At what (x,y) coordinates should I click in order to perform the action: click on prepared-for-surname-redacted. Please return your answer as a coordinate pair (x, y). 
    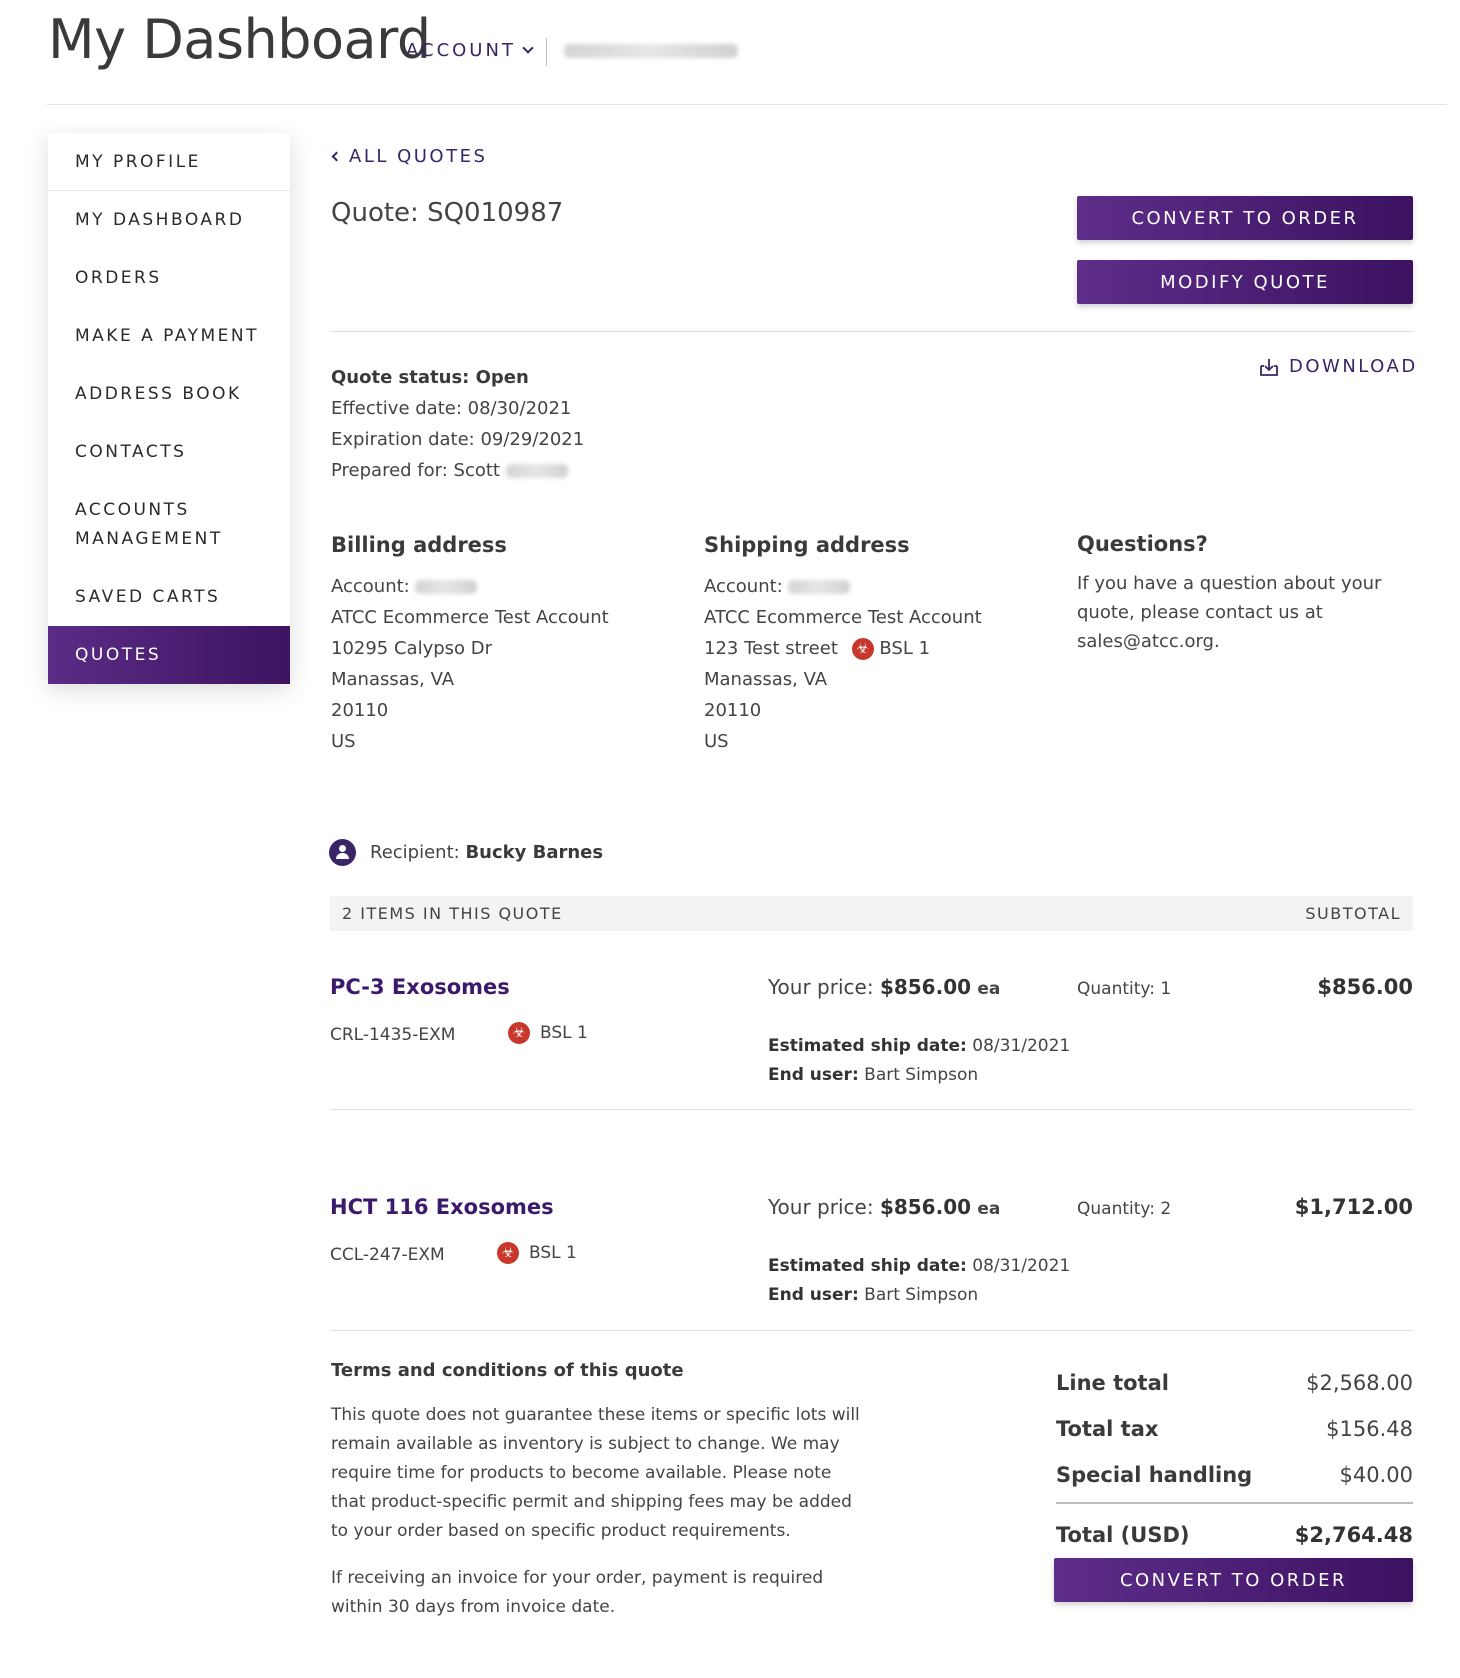
    Looking at the image, I should click on (536, 471).